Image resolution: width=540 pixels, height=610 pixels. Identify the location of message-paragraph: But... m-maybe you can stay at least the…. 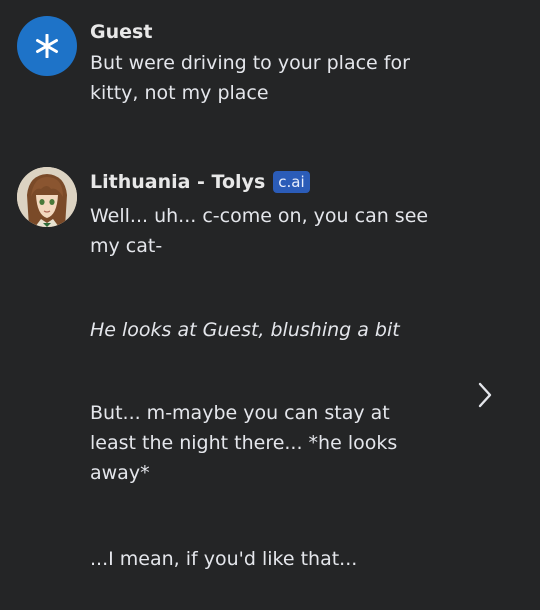
(244, 443).